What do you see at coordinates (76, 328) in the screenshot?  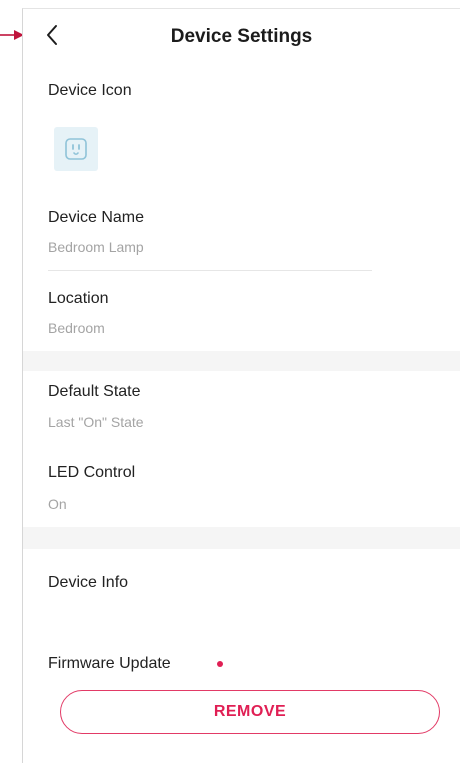 I see `location-value: Bedroom` at bounding box center [76, 328].